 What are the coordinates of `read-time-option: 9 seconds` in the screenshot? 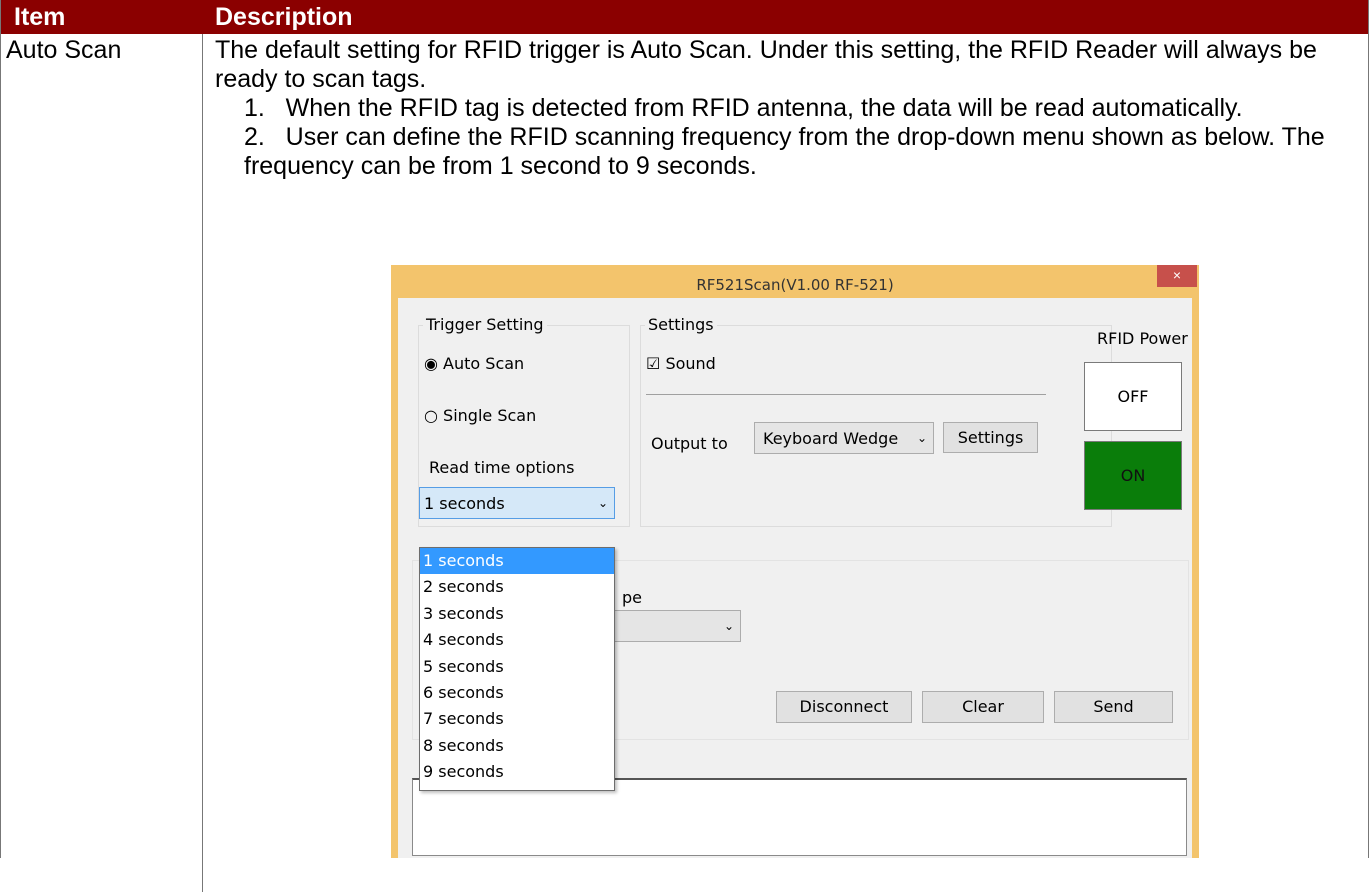 It's located at (517, 772).